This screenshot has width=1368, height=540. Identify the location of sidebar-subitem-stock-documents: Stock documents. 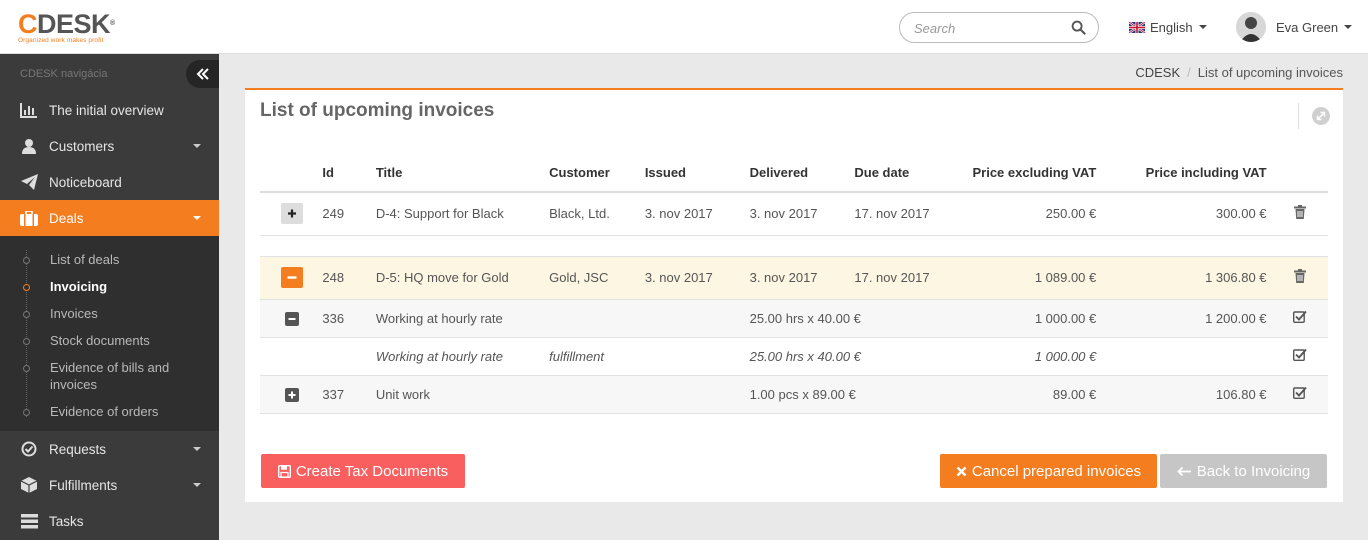
(109, 340).